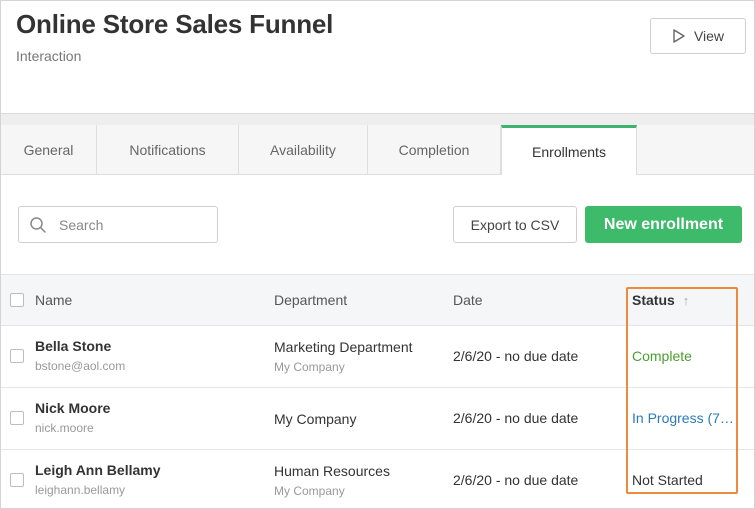  What do you see at coordinates (64, 428) in the screenshot?
I see `enrollee-username: nick.moore` at bounding box center [64, 428].